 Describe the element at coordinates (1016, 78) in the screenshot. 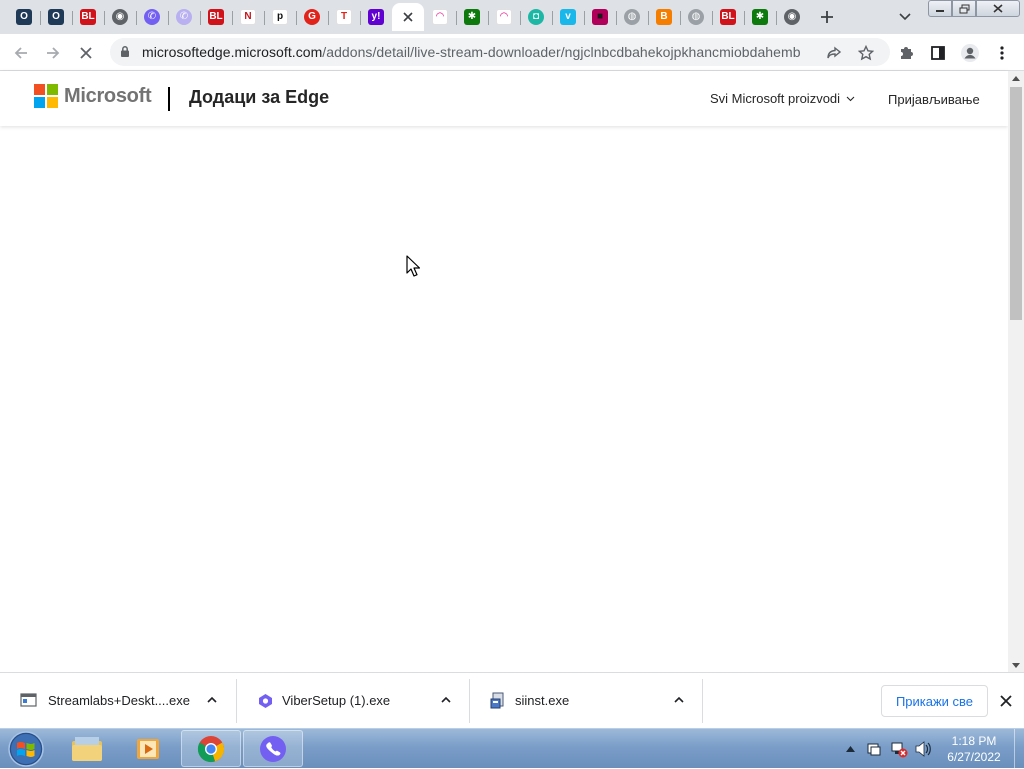

I see `scroll-up-button` at that location.